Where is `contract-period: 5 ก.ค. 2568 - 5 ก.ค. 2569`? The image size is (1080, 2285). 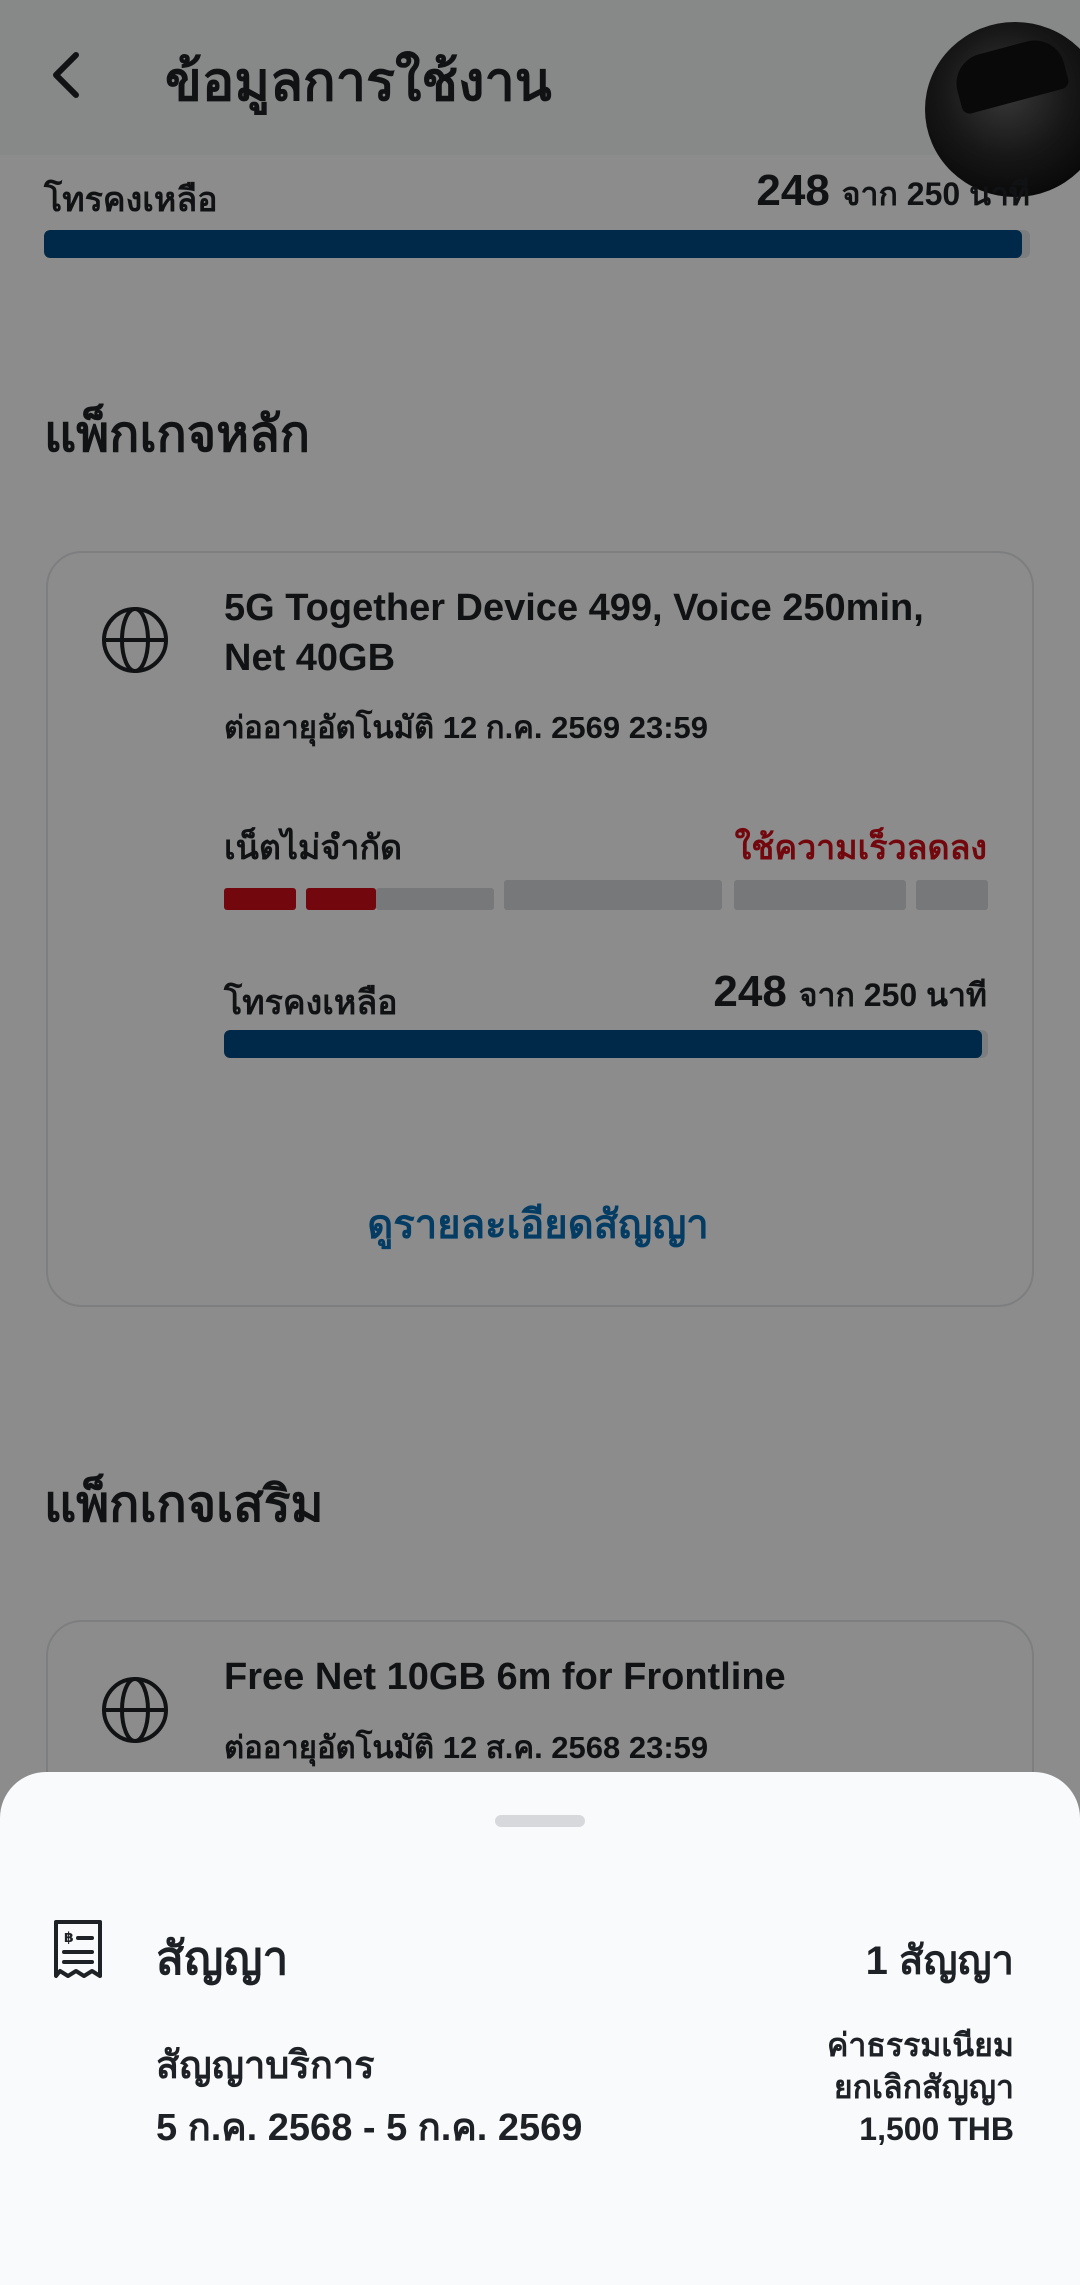 contract-period: 5 ก.ค. 2568 - 5 ก.ค. 2569 is located at coordinates (369, 2128).